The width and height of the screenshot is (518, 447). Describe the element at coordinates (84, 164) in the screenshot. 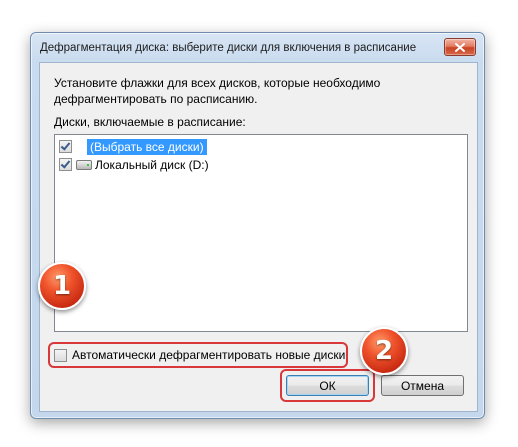

I see `drive-icon` at that location.